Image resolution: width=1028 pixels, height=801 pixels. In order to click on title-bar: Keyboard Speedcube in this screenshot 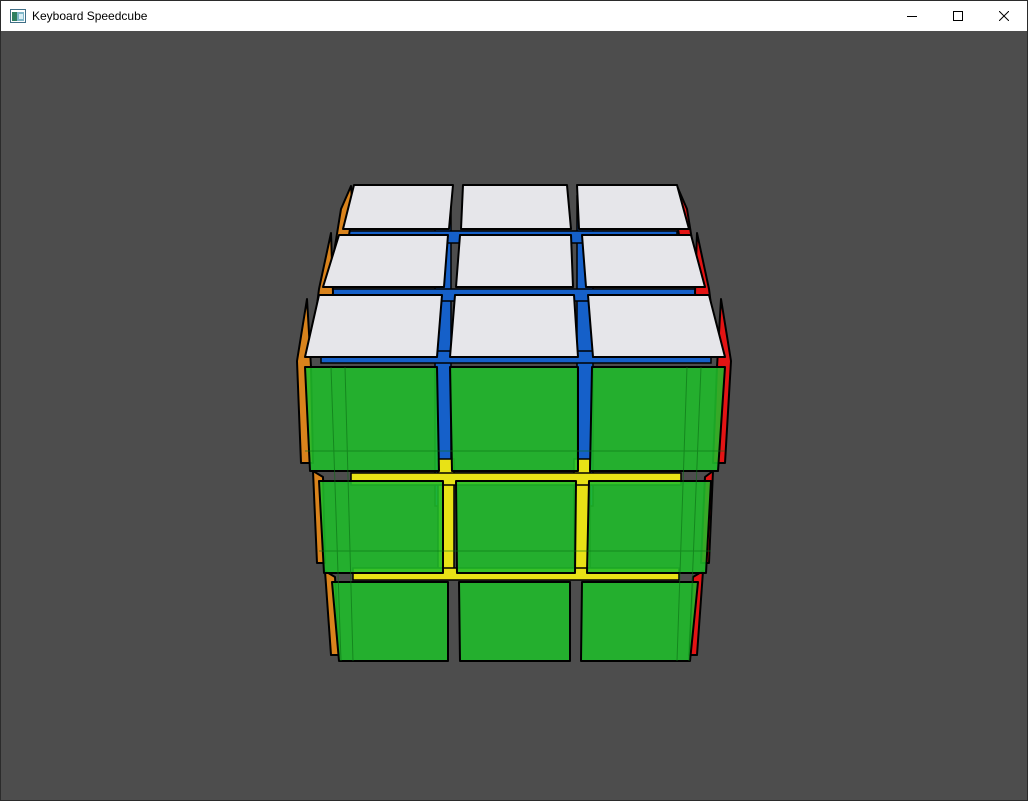, I will do `click(514, 16)`.